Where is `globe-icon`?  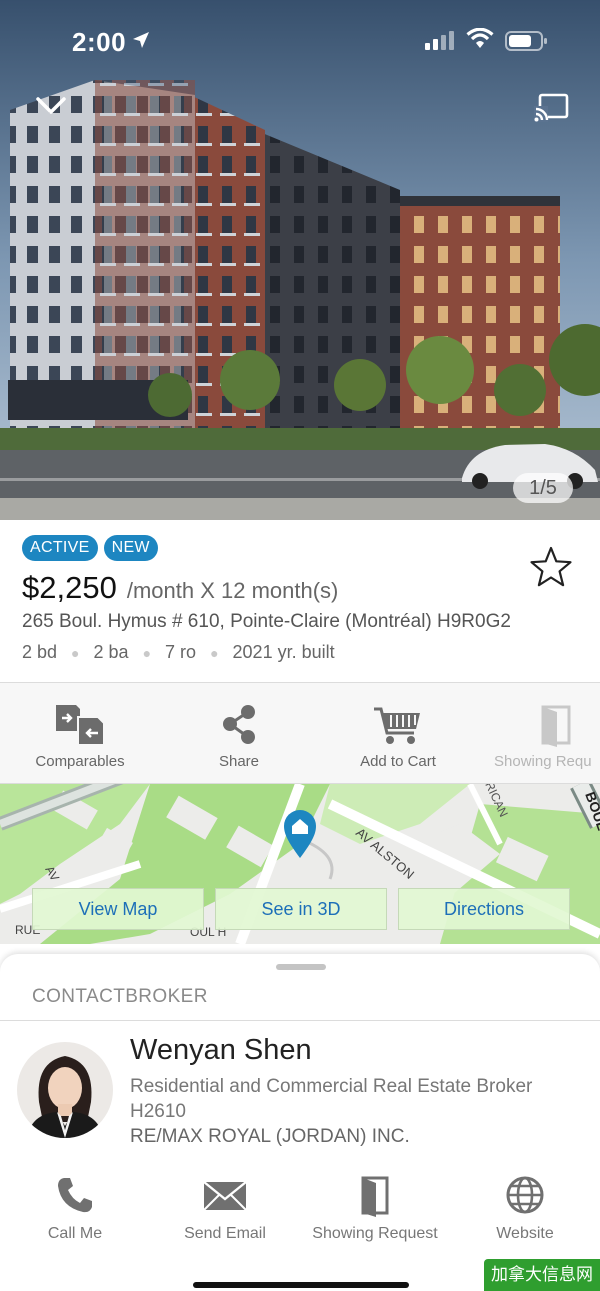 globe-icon is located at coordinates (525, 1195).